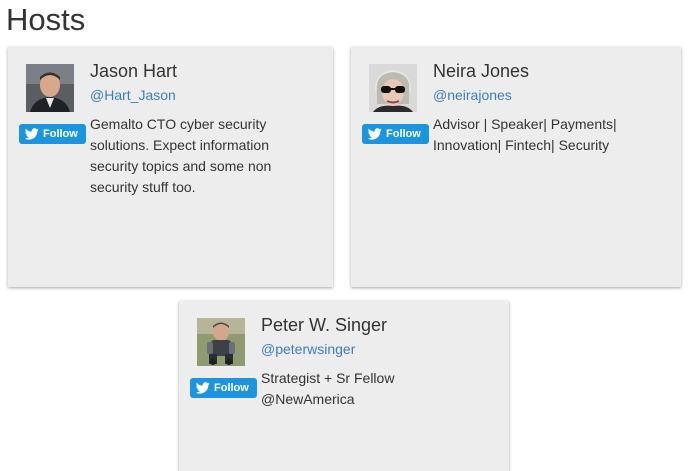  Describe the element at coordinates (46, 19) in the screenshot. I see `page-title: Hosts` at that location.